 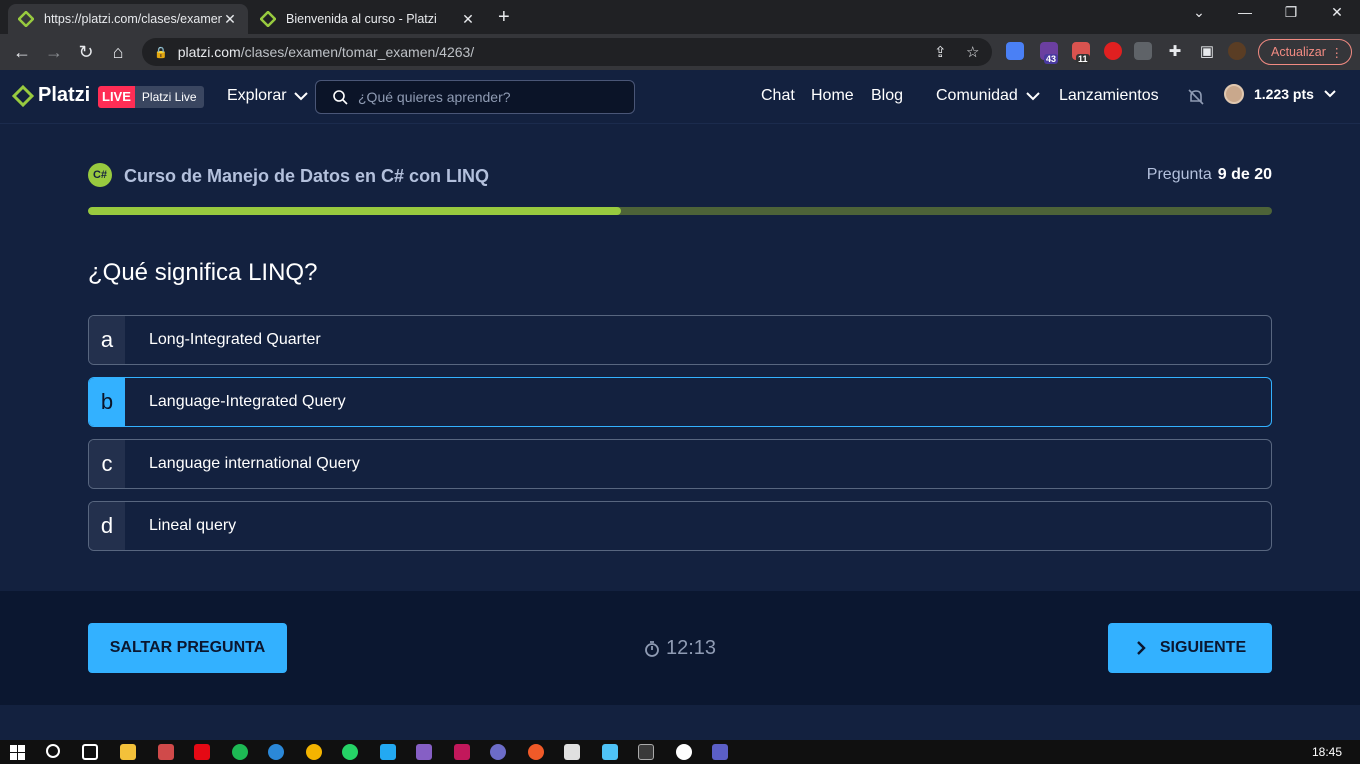 What do you see at coordinates (1337, 12) in the screenshot?
I see `close-window-button: ✕` at bounding box center [1337, 12].